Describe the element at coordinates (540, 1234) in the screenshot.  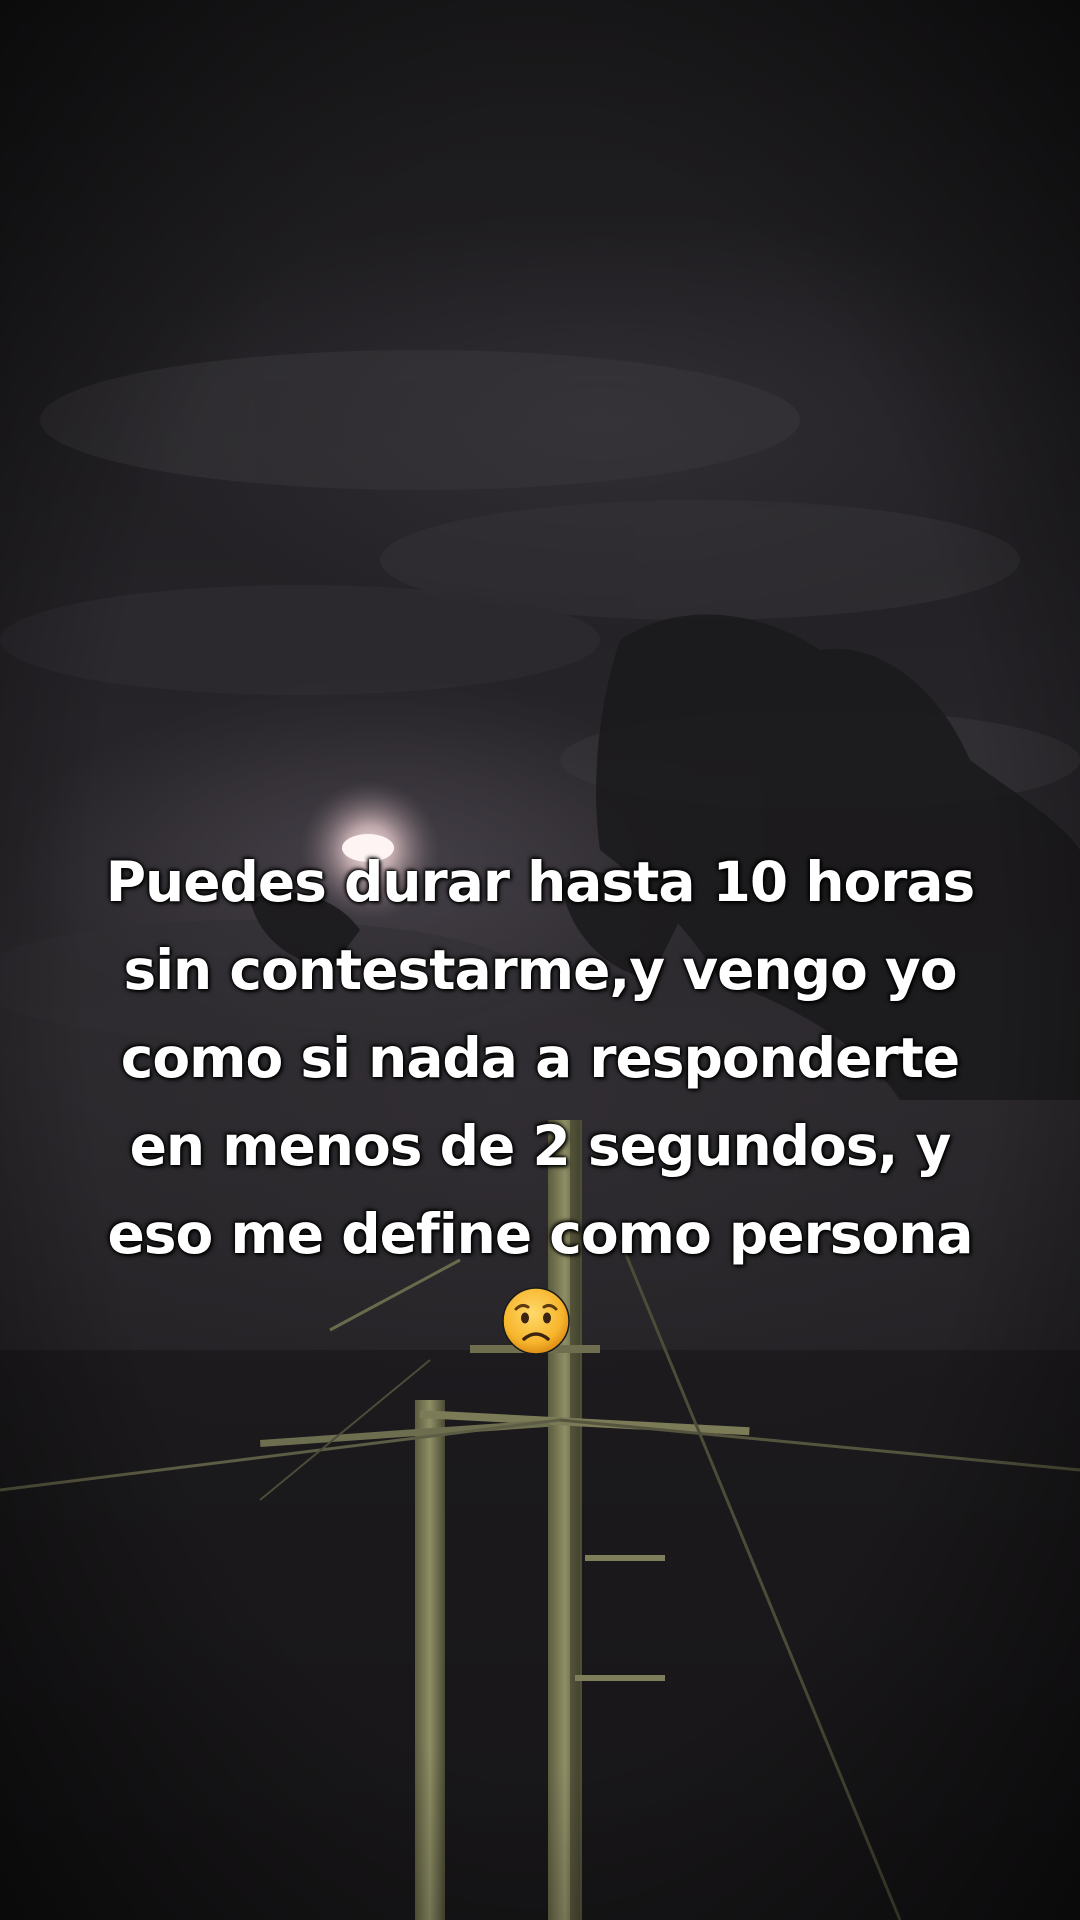
I see `caption-line-5: eso me define como persona` at that location.